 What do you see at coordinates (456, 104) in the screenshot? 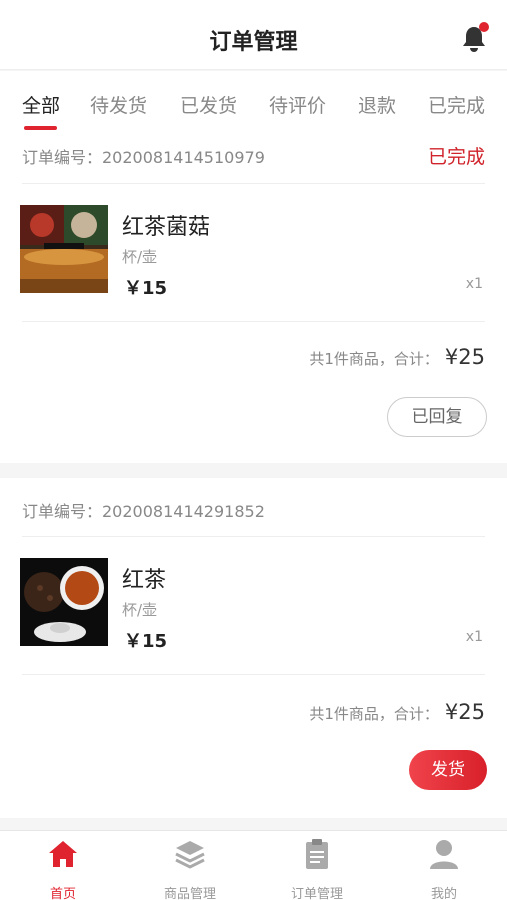
I see `tab-completed: 已完成` at bounding box center [456, 104].